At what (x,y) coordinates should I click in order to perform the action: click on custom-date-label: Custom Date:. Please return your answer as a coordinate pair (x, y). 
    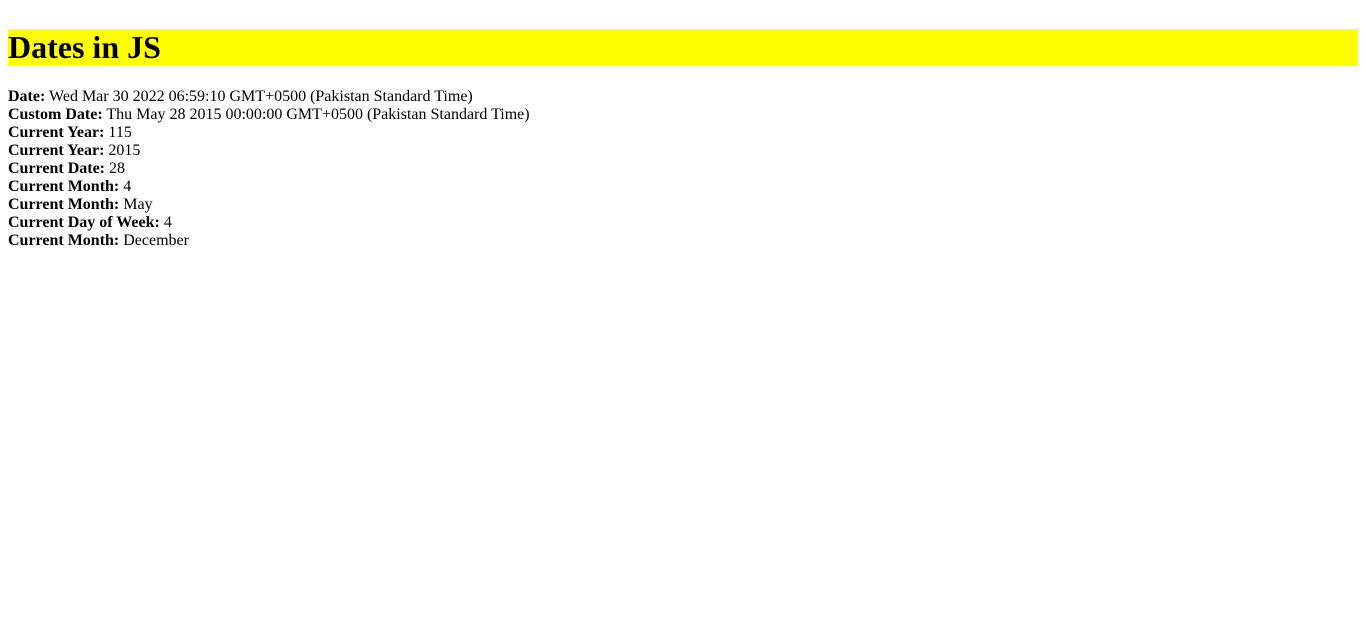
    Looking at the image, I should click on (55, 114).